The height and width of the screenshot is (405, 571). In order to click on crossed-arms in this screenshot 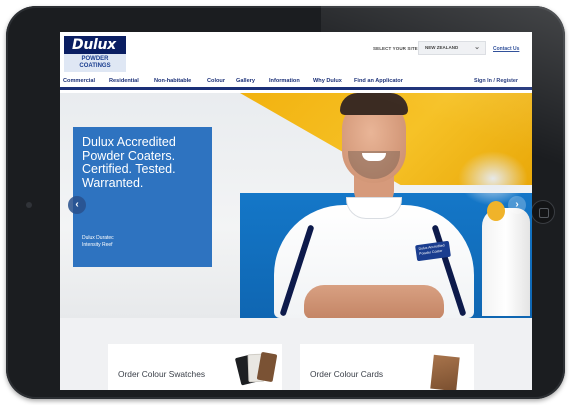, I will do `click(374, 301)`.